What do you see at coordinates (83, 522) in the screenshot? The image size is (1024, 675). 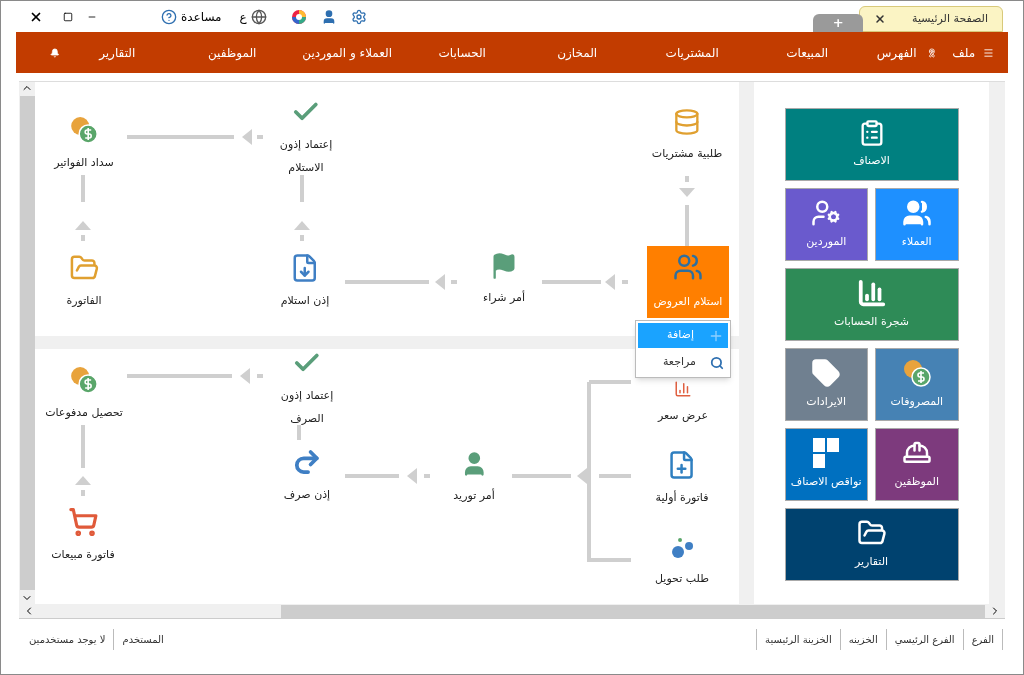 I see `cart-icon` at bounding box center [83, 522].